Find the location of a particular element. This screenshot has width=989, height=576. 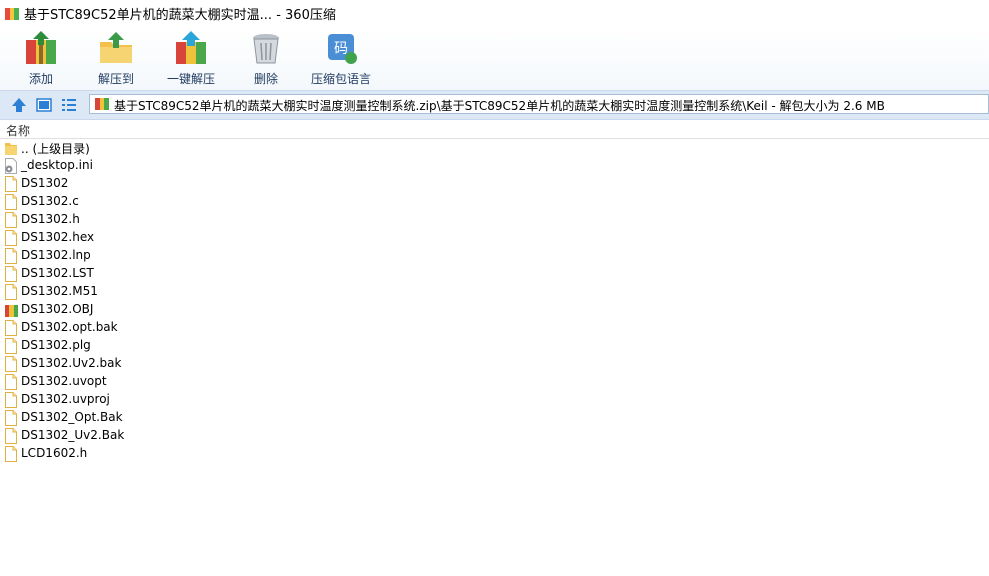

list-item-name: _desktop.ini is located at coordinates (57, 165).